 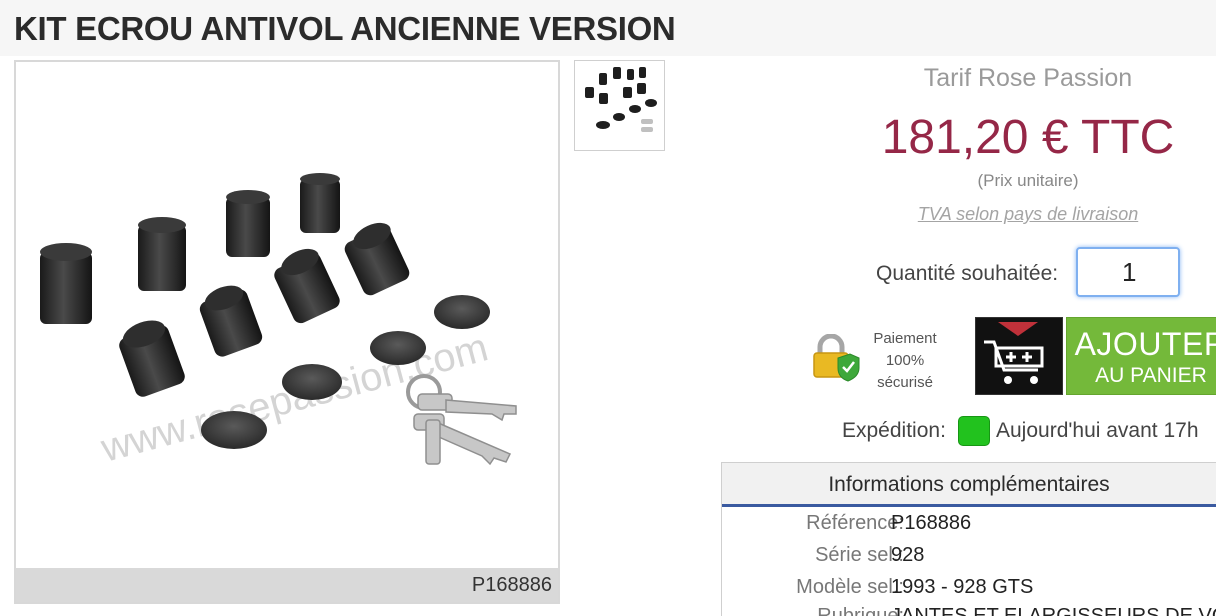 What do you see at coordinates (835, 357) in the screenshot?
I see `padlock-shield-icon` at bounding box center [835, 357].